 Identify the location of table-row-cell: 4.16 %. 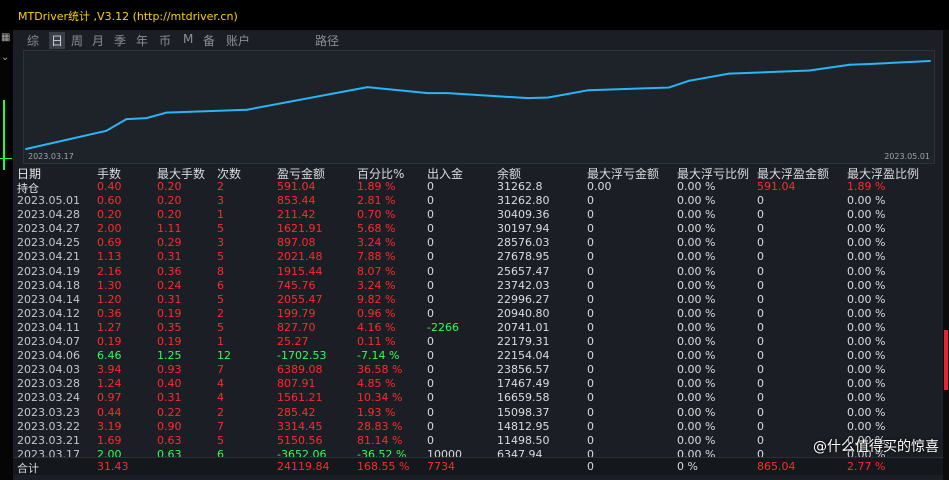
(376, 327).